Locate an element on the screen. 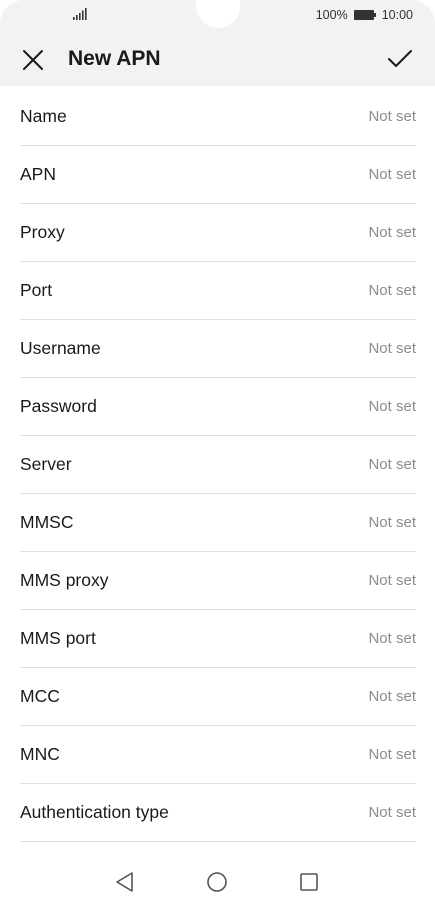 The height and width of the screenshot is (904, 435). field-label: Authentication type is located at coordinates (94, 812).